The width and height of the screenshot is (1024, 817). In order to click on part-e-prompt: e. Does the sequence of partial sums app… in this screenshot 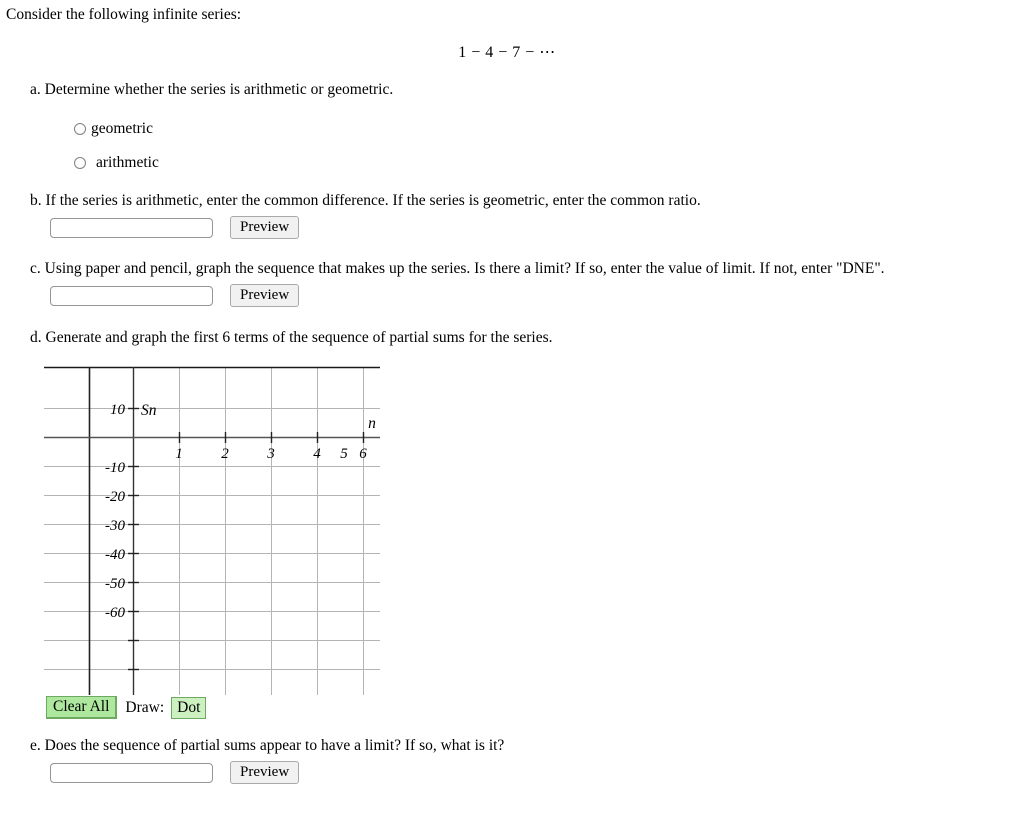, I will do `click(267, 745)`.